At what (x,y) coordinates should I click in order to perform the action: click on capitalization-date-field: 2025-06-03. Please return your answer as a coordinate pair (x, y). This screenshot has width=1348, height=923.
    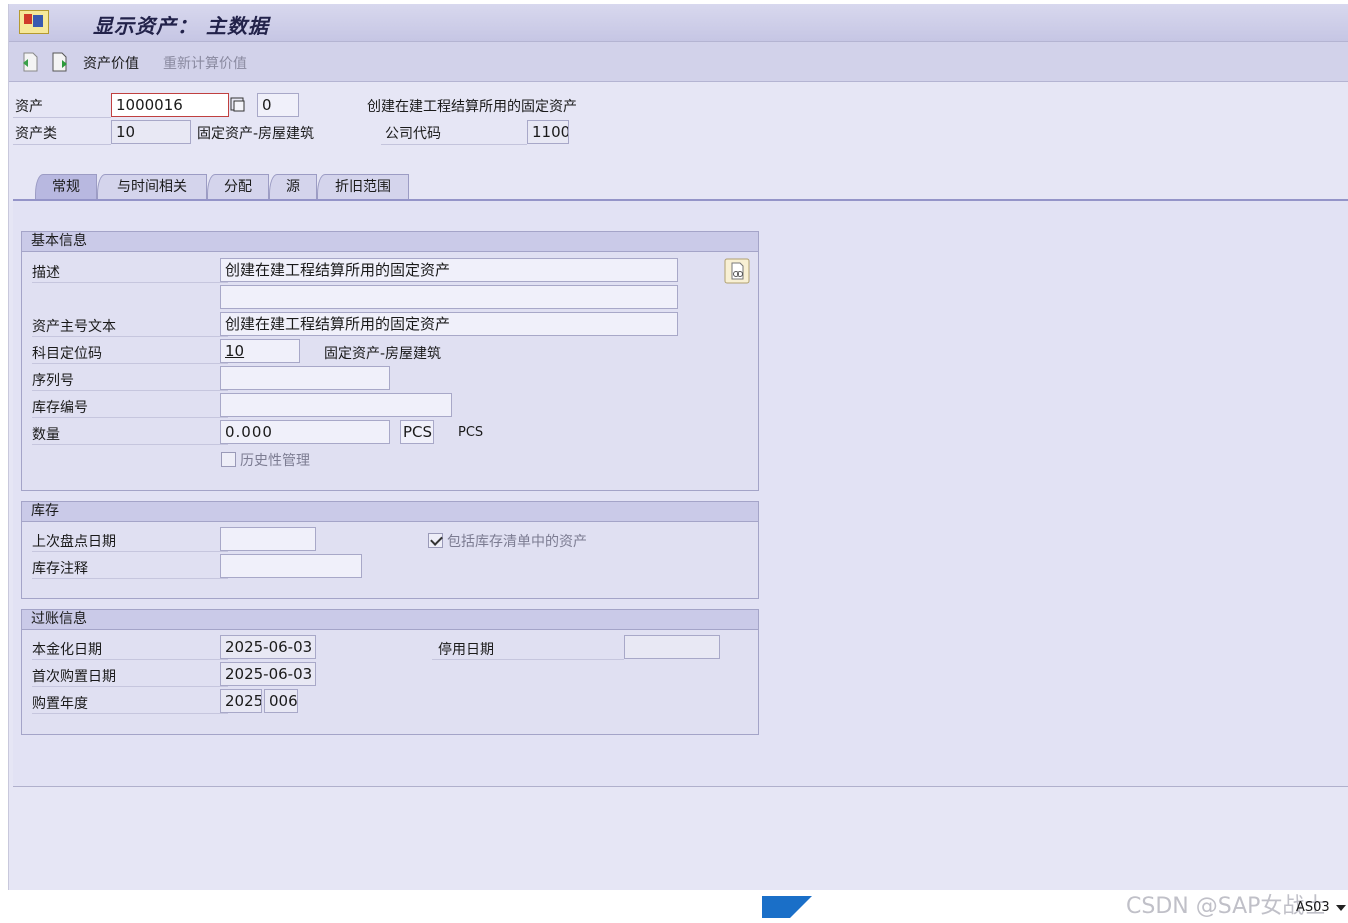
    Looking at the image, I should click on (268, 647).